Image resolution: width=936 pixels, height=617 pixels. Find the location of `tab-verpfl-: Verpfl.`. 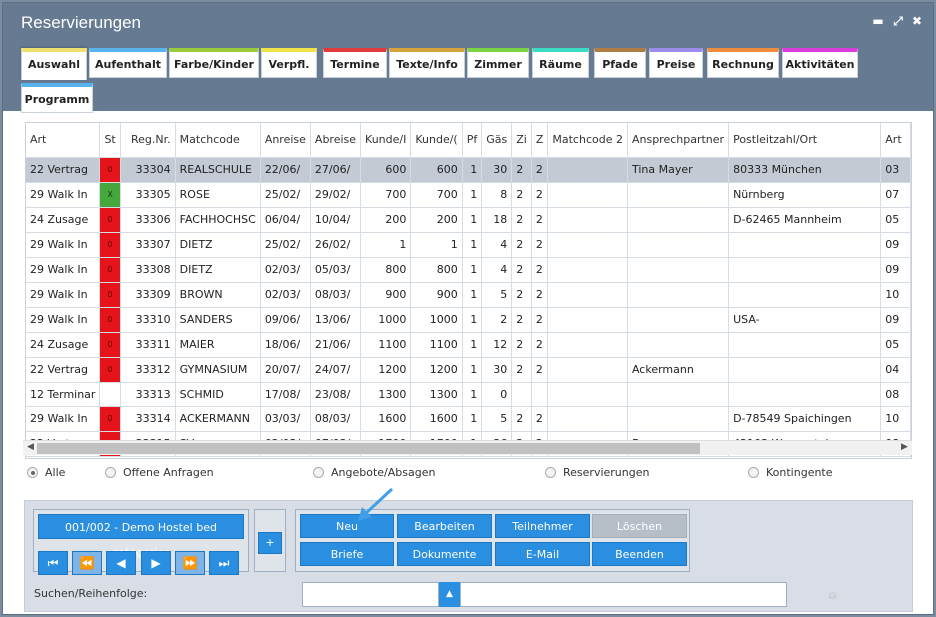

tab-verpfl-: Verpfl. is located at coordinates (289, 63).